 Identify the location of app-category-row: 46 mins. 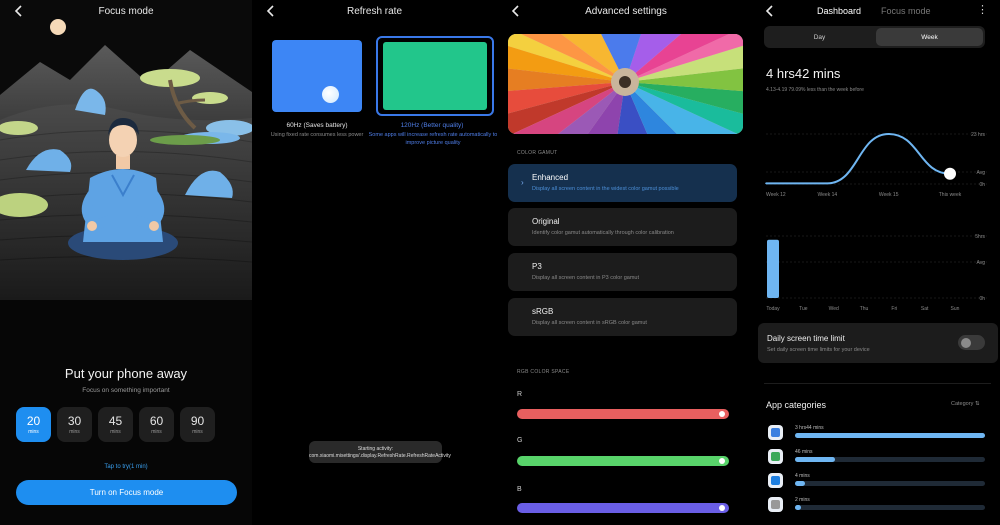
(877, 459).